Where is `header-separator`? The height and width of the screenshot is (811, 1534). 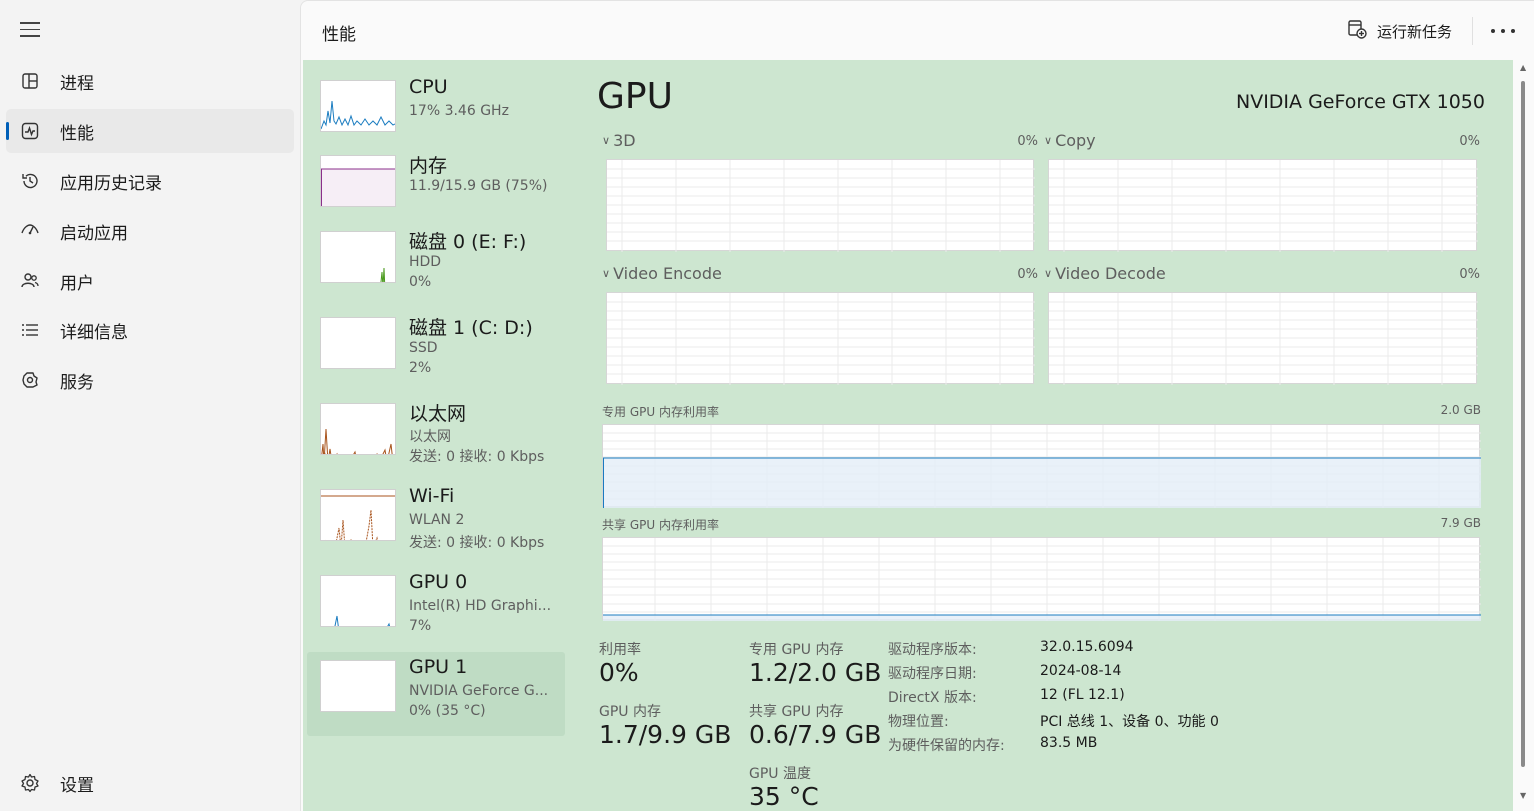 header-separator is located at coordinates (1472, 31).